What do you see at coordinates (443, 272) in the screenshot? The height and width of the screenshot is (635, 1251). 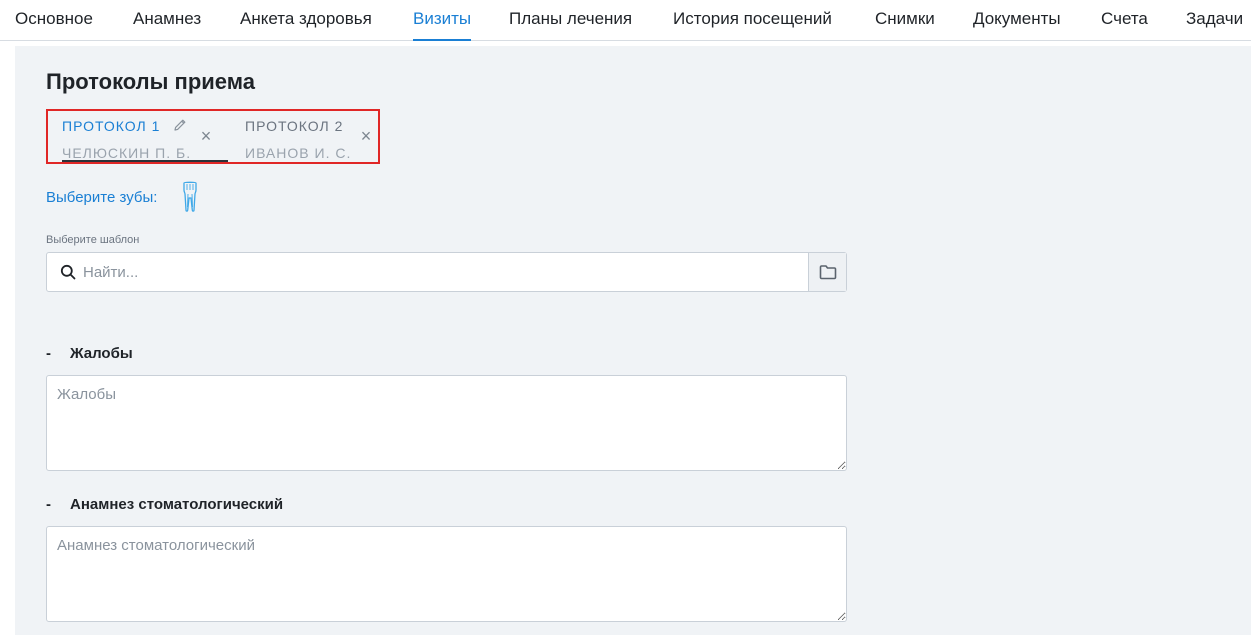 I see `template-search-input` at bounding box center [443, 272].